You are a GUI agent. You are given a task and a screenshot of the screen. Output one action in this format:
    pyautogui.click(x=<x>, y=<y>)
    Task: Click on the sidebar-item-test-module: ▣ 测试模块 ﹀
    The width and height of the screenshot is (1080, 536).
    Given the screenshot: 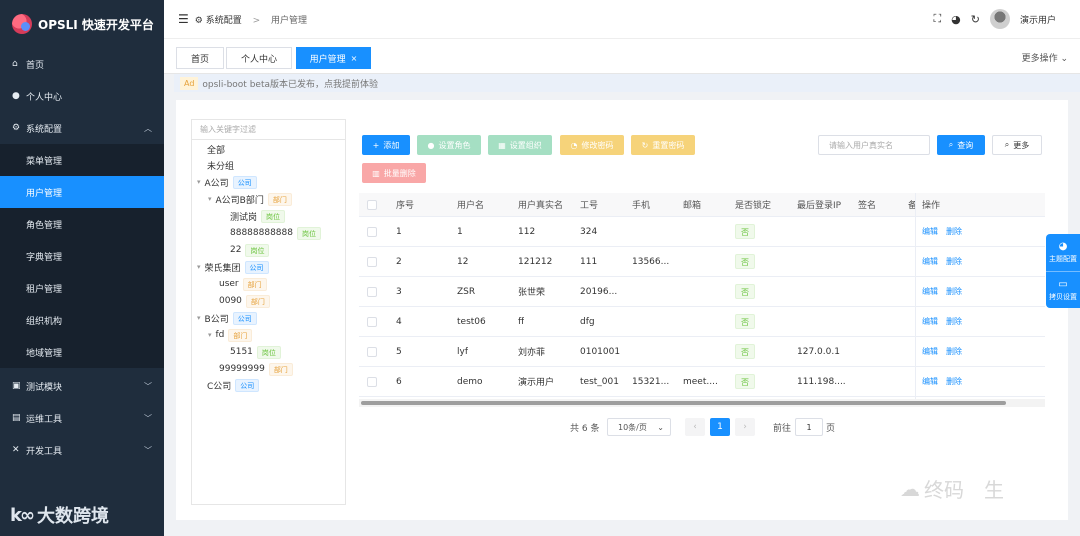 What is the action you would take?
    pyautogui.click(x=82, y=386)
    